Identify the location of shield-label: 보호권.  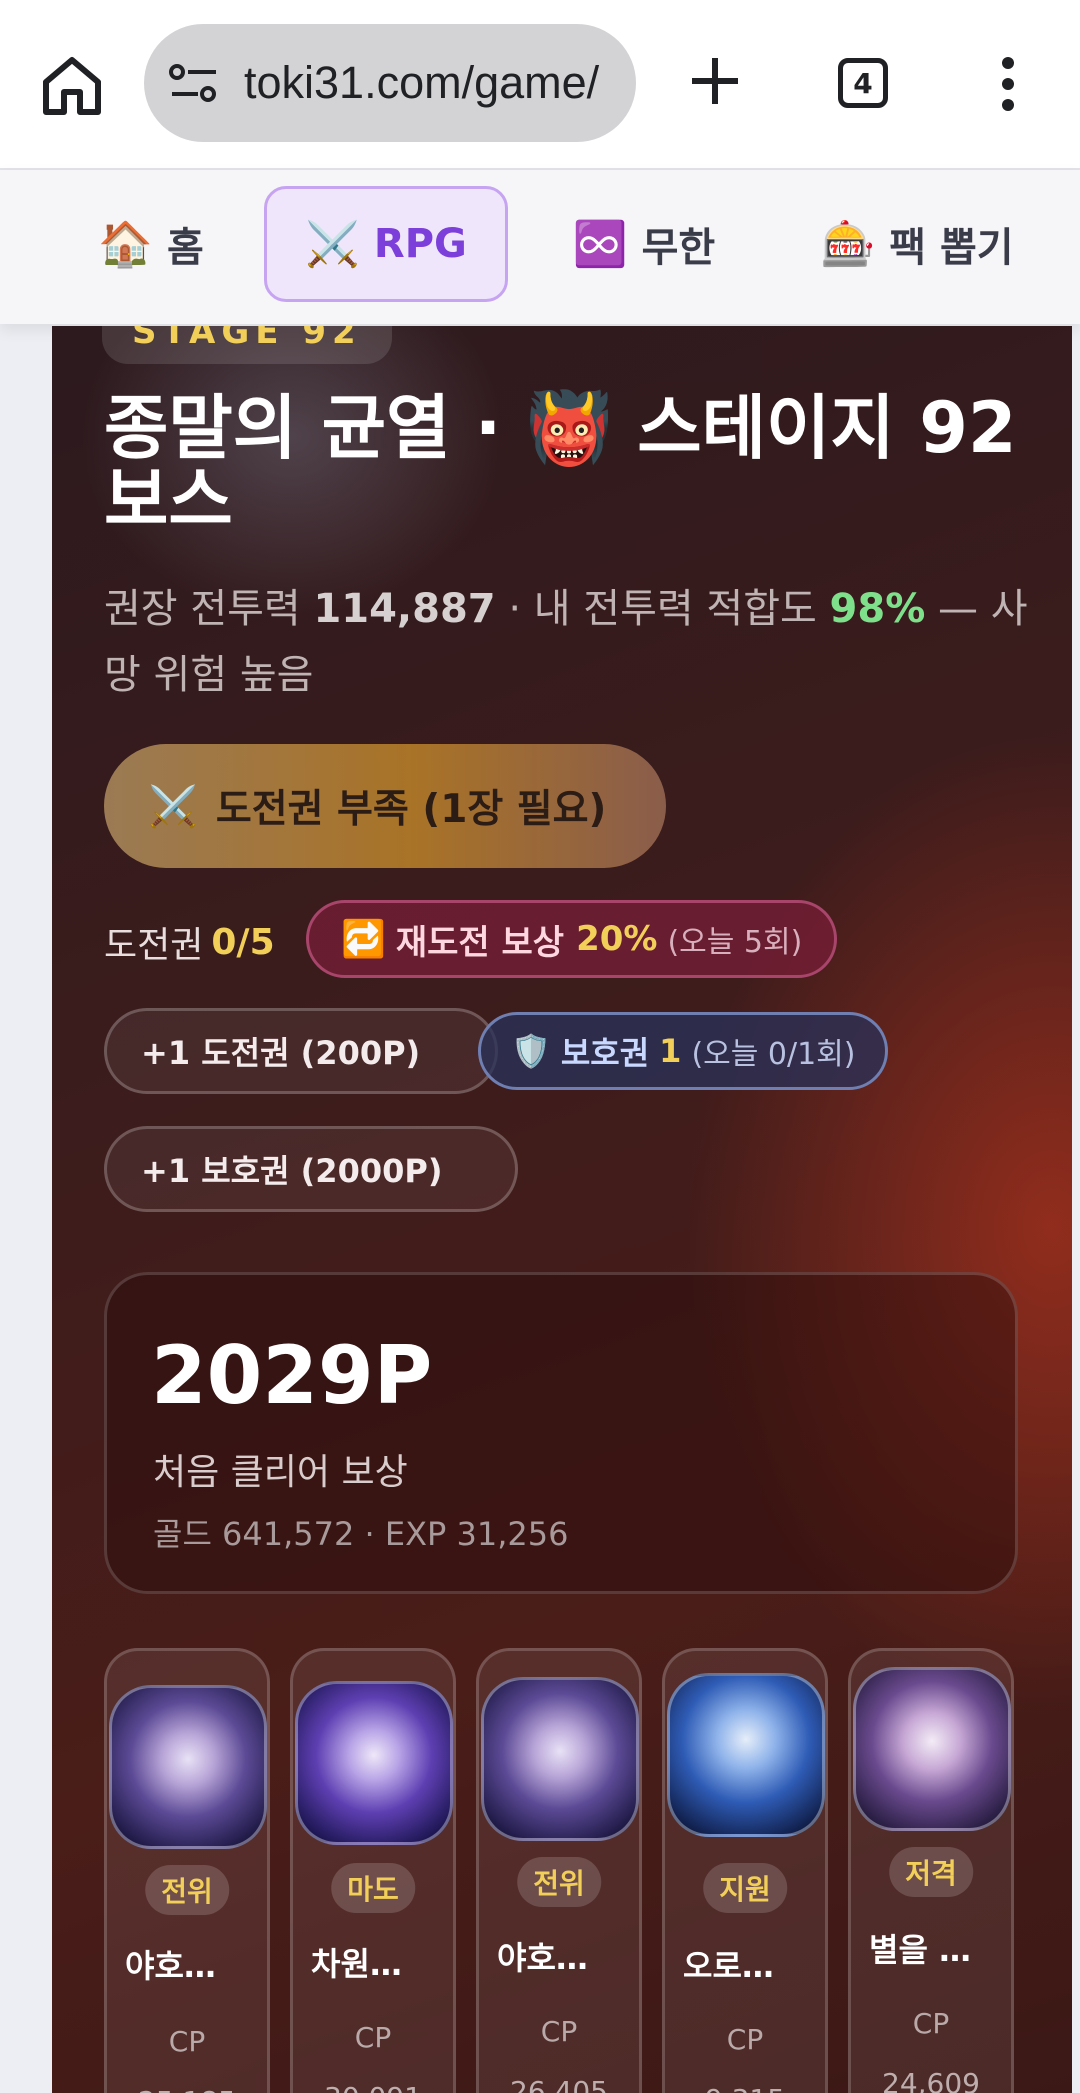
(605, 1053).